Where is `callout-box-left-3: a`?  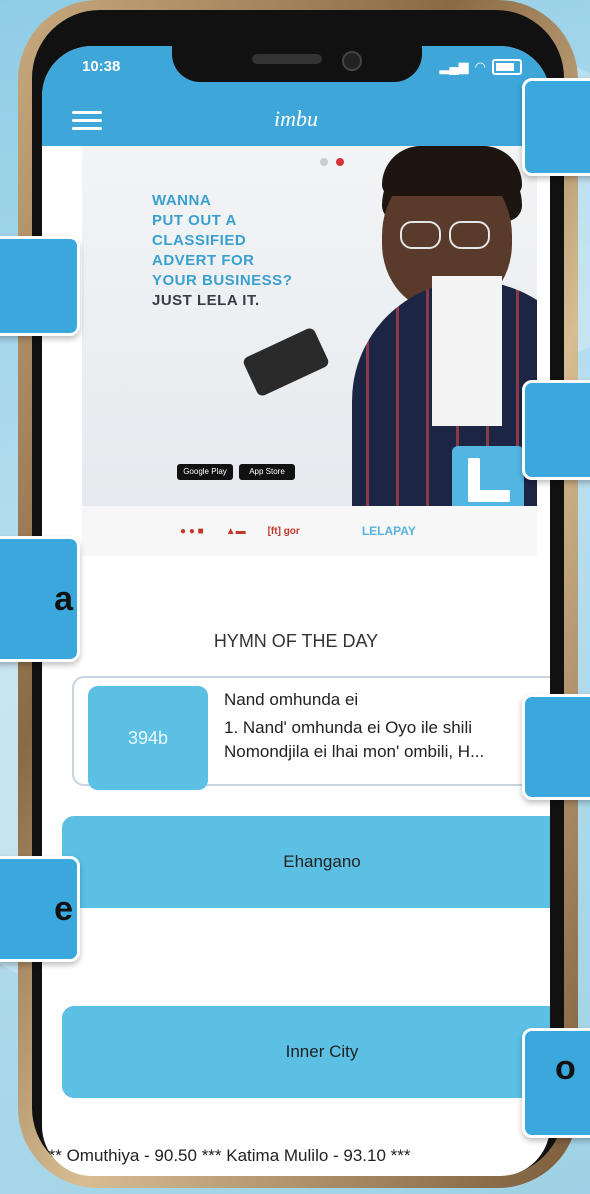 callout-box-left-3: a is located at coordinates (40, 599).